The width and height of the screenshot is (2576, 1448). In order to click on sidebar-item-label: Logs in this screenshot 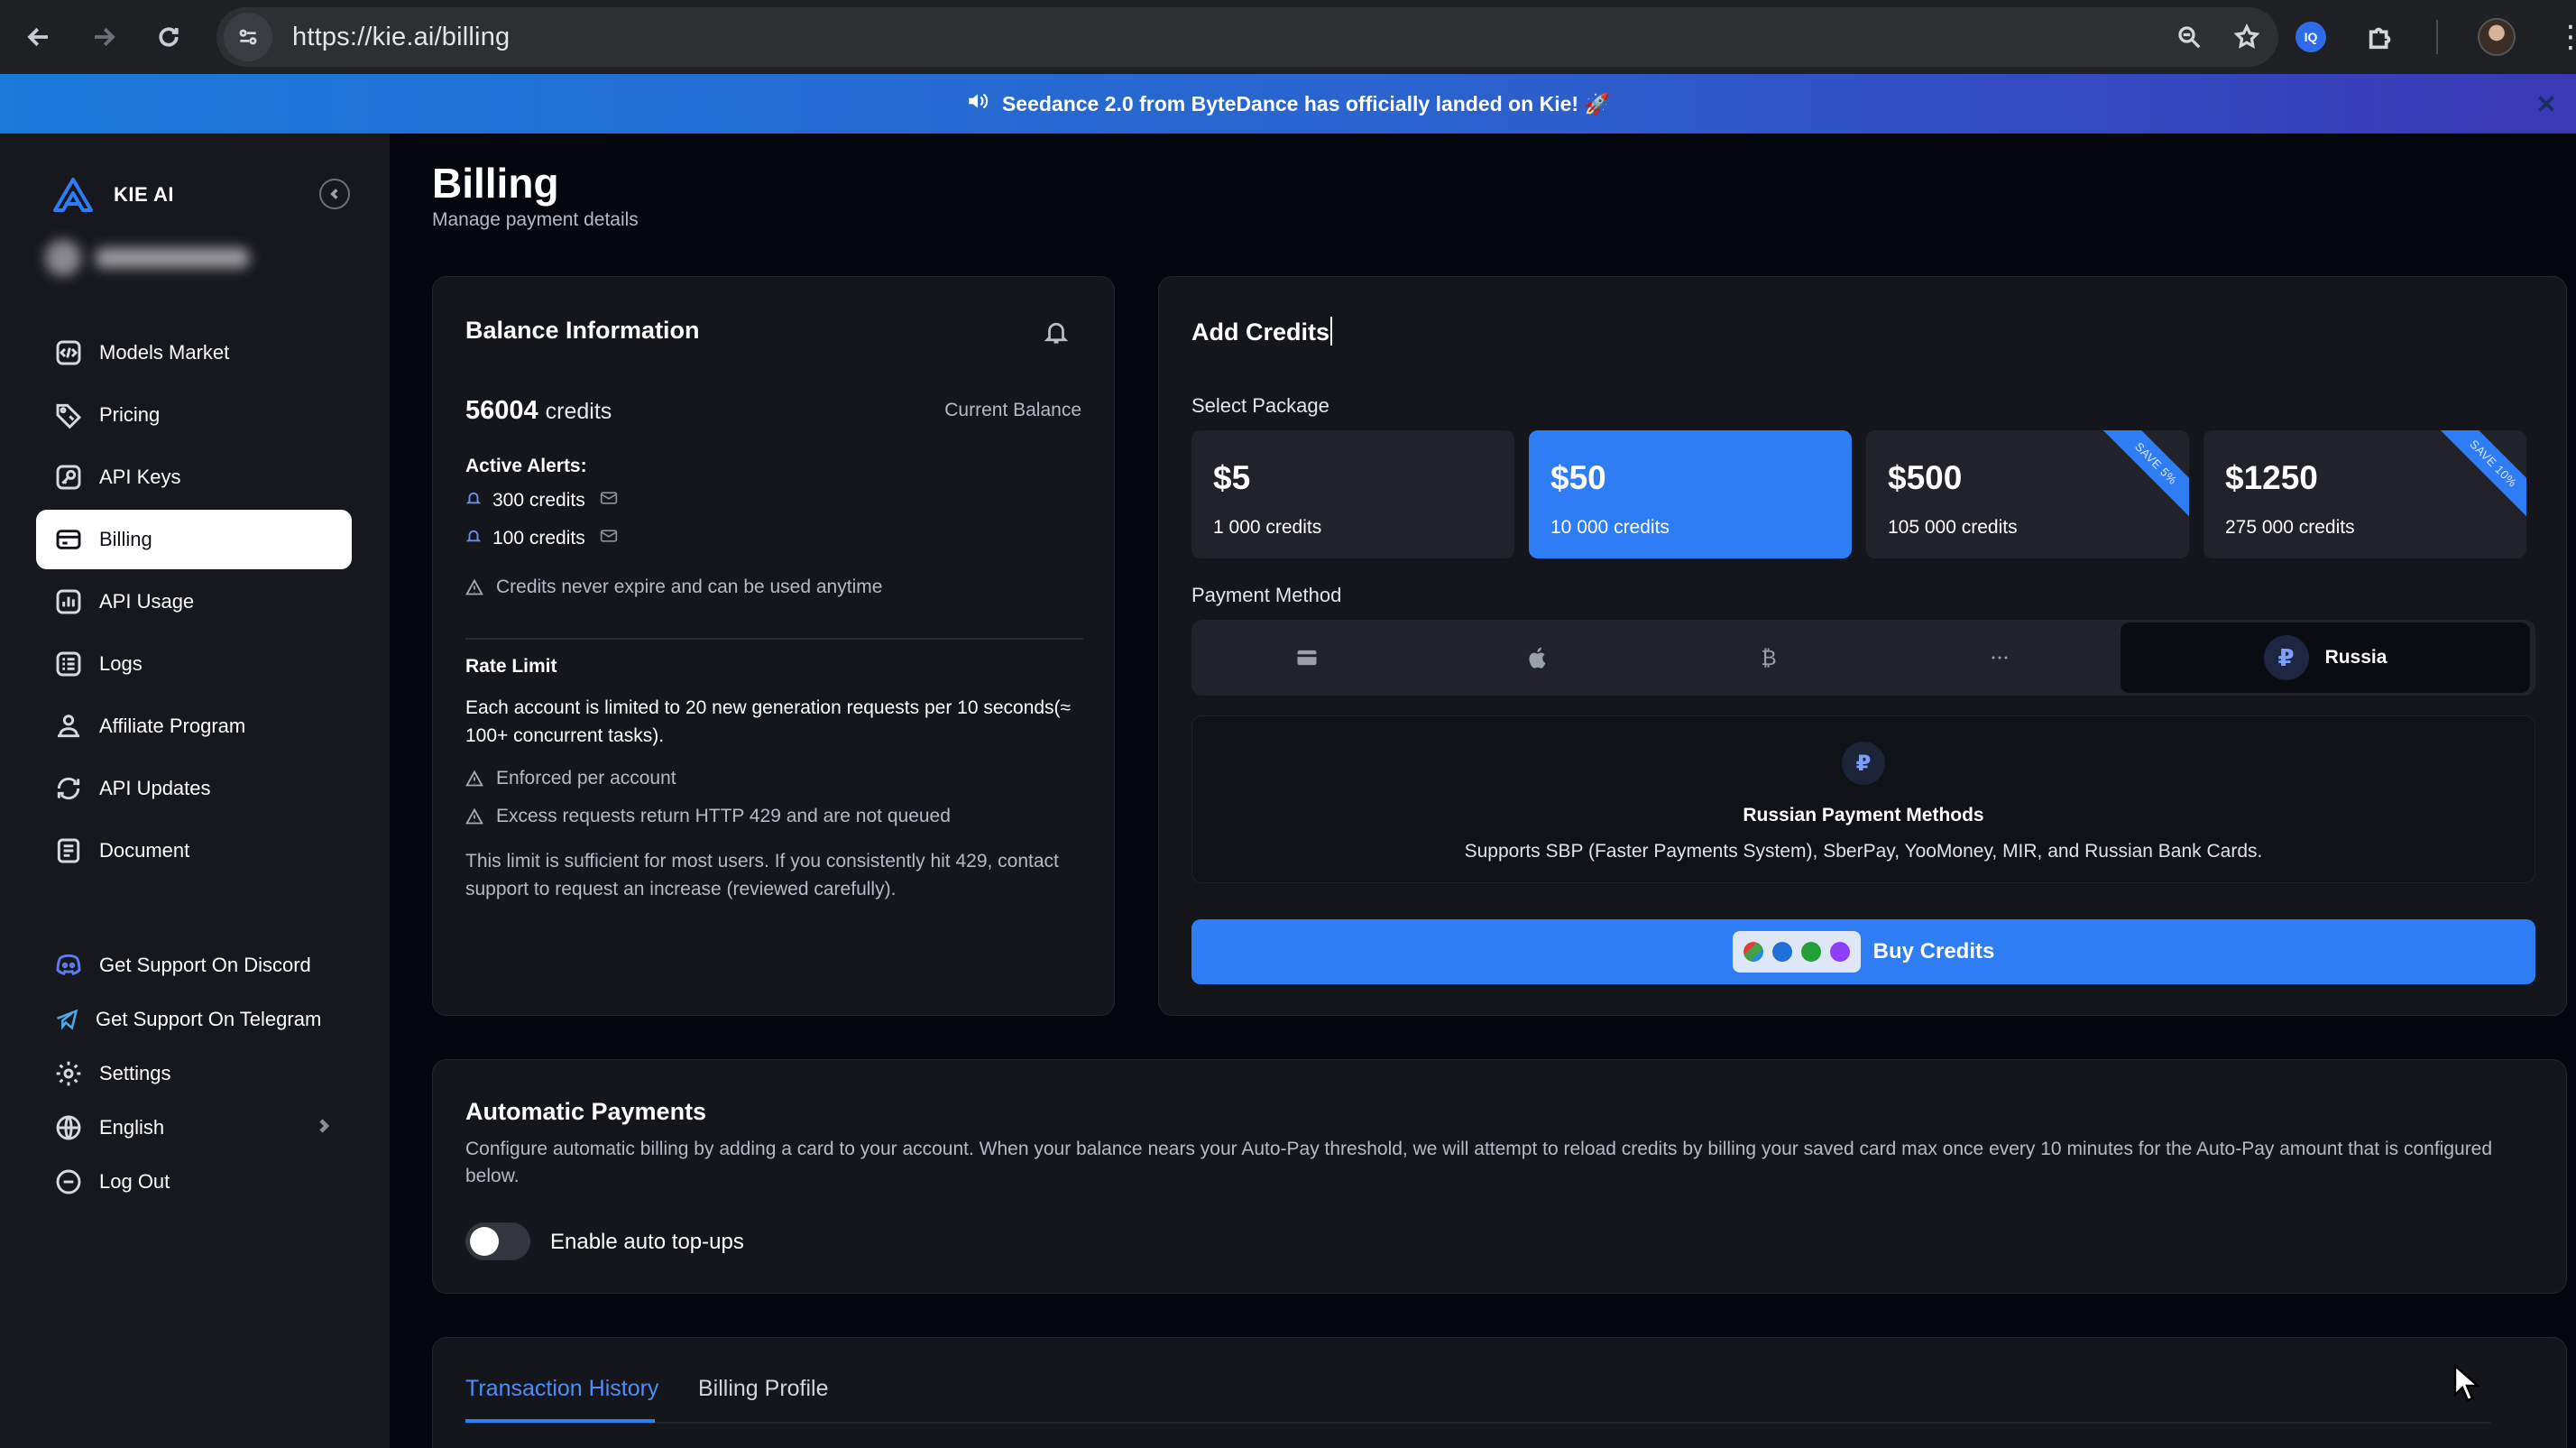, I will do `click(121, 663)`.